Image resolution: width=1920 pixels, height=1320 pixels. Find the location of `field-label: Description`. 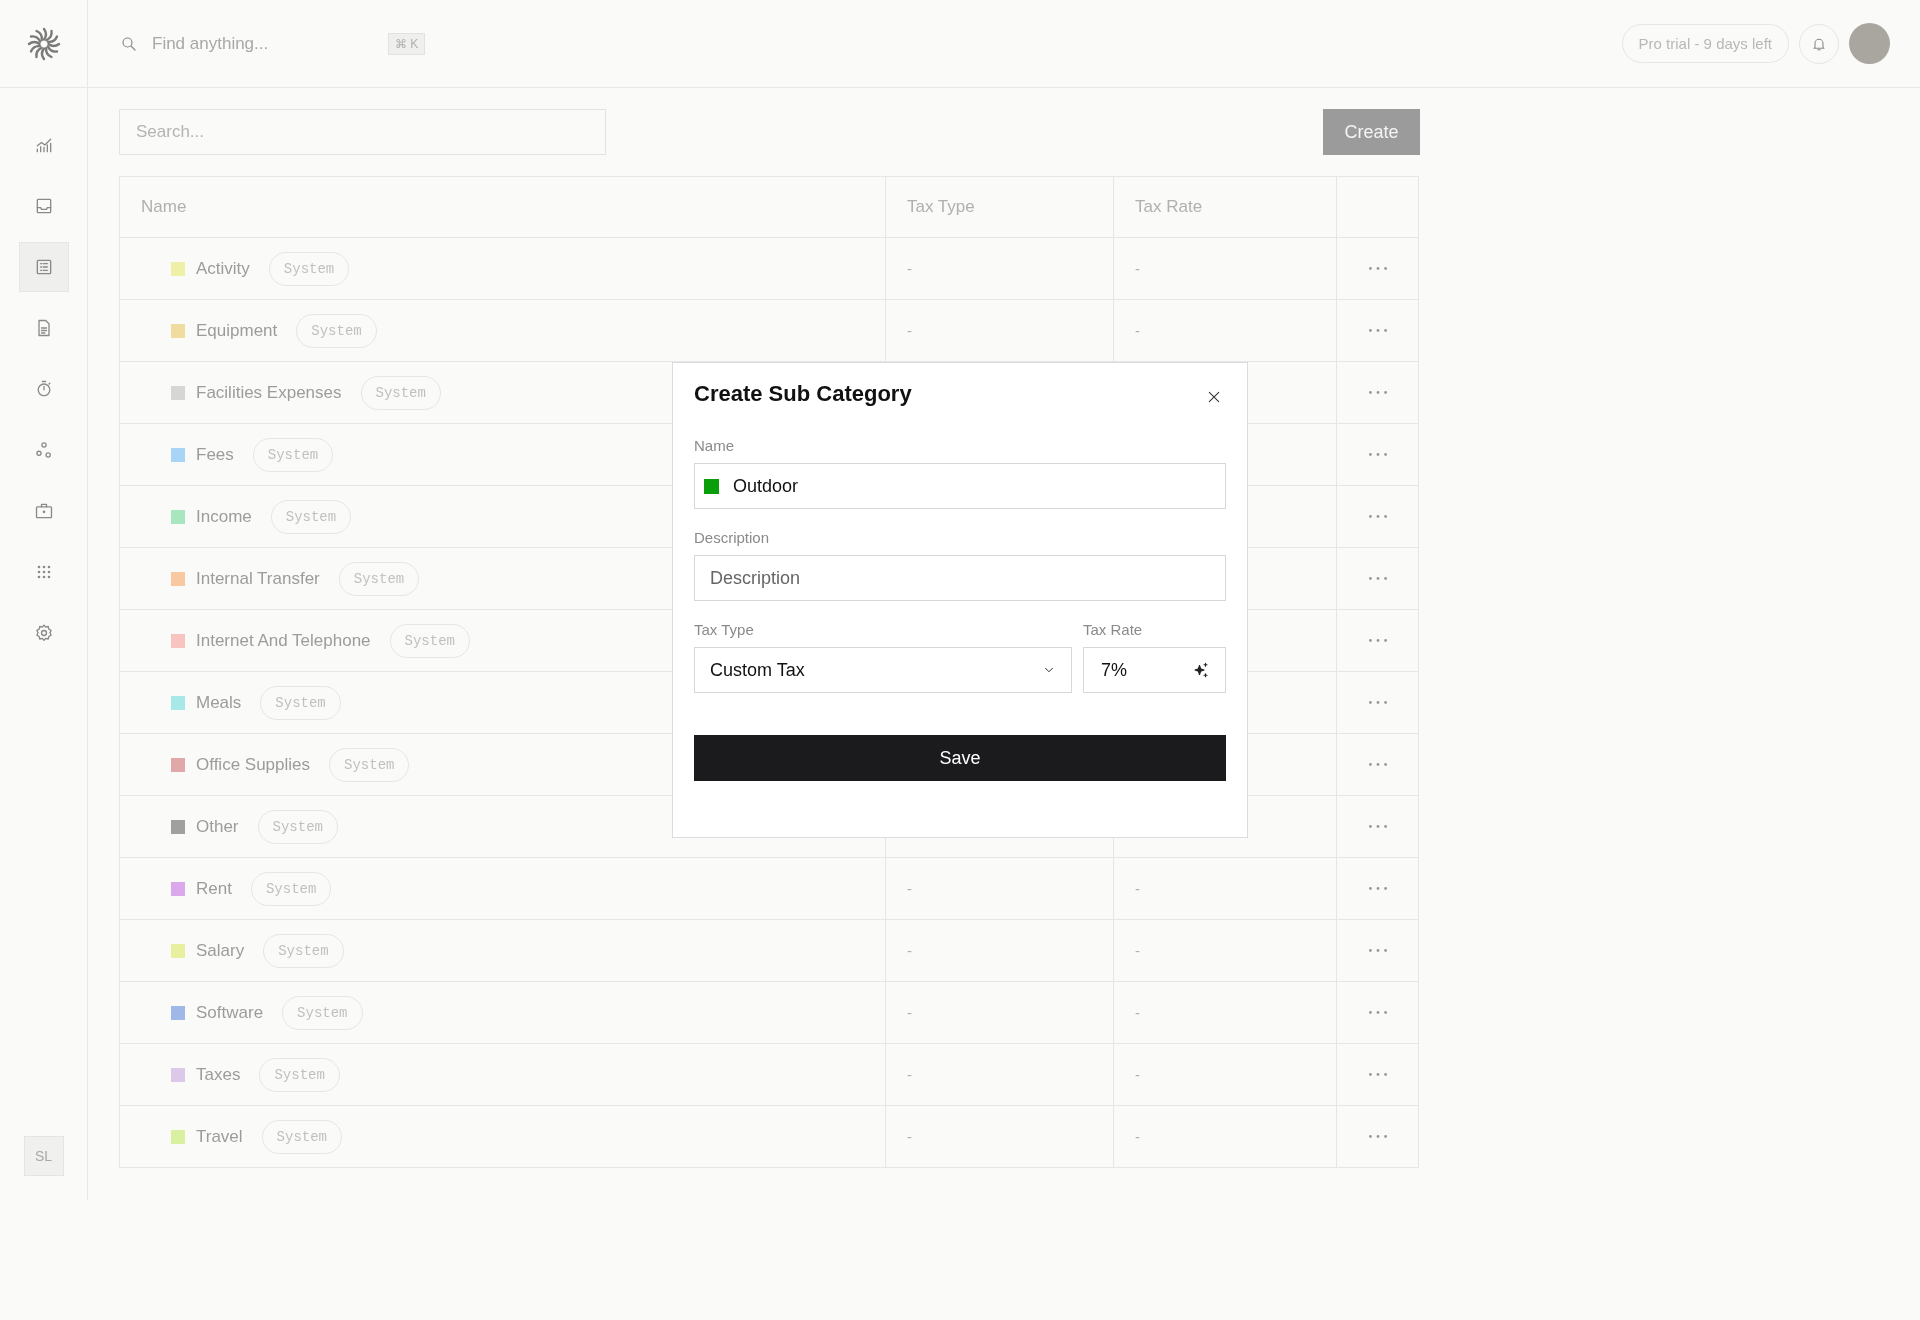

field-label: Description is located at coordinates (732, 537).